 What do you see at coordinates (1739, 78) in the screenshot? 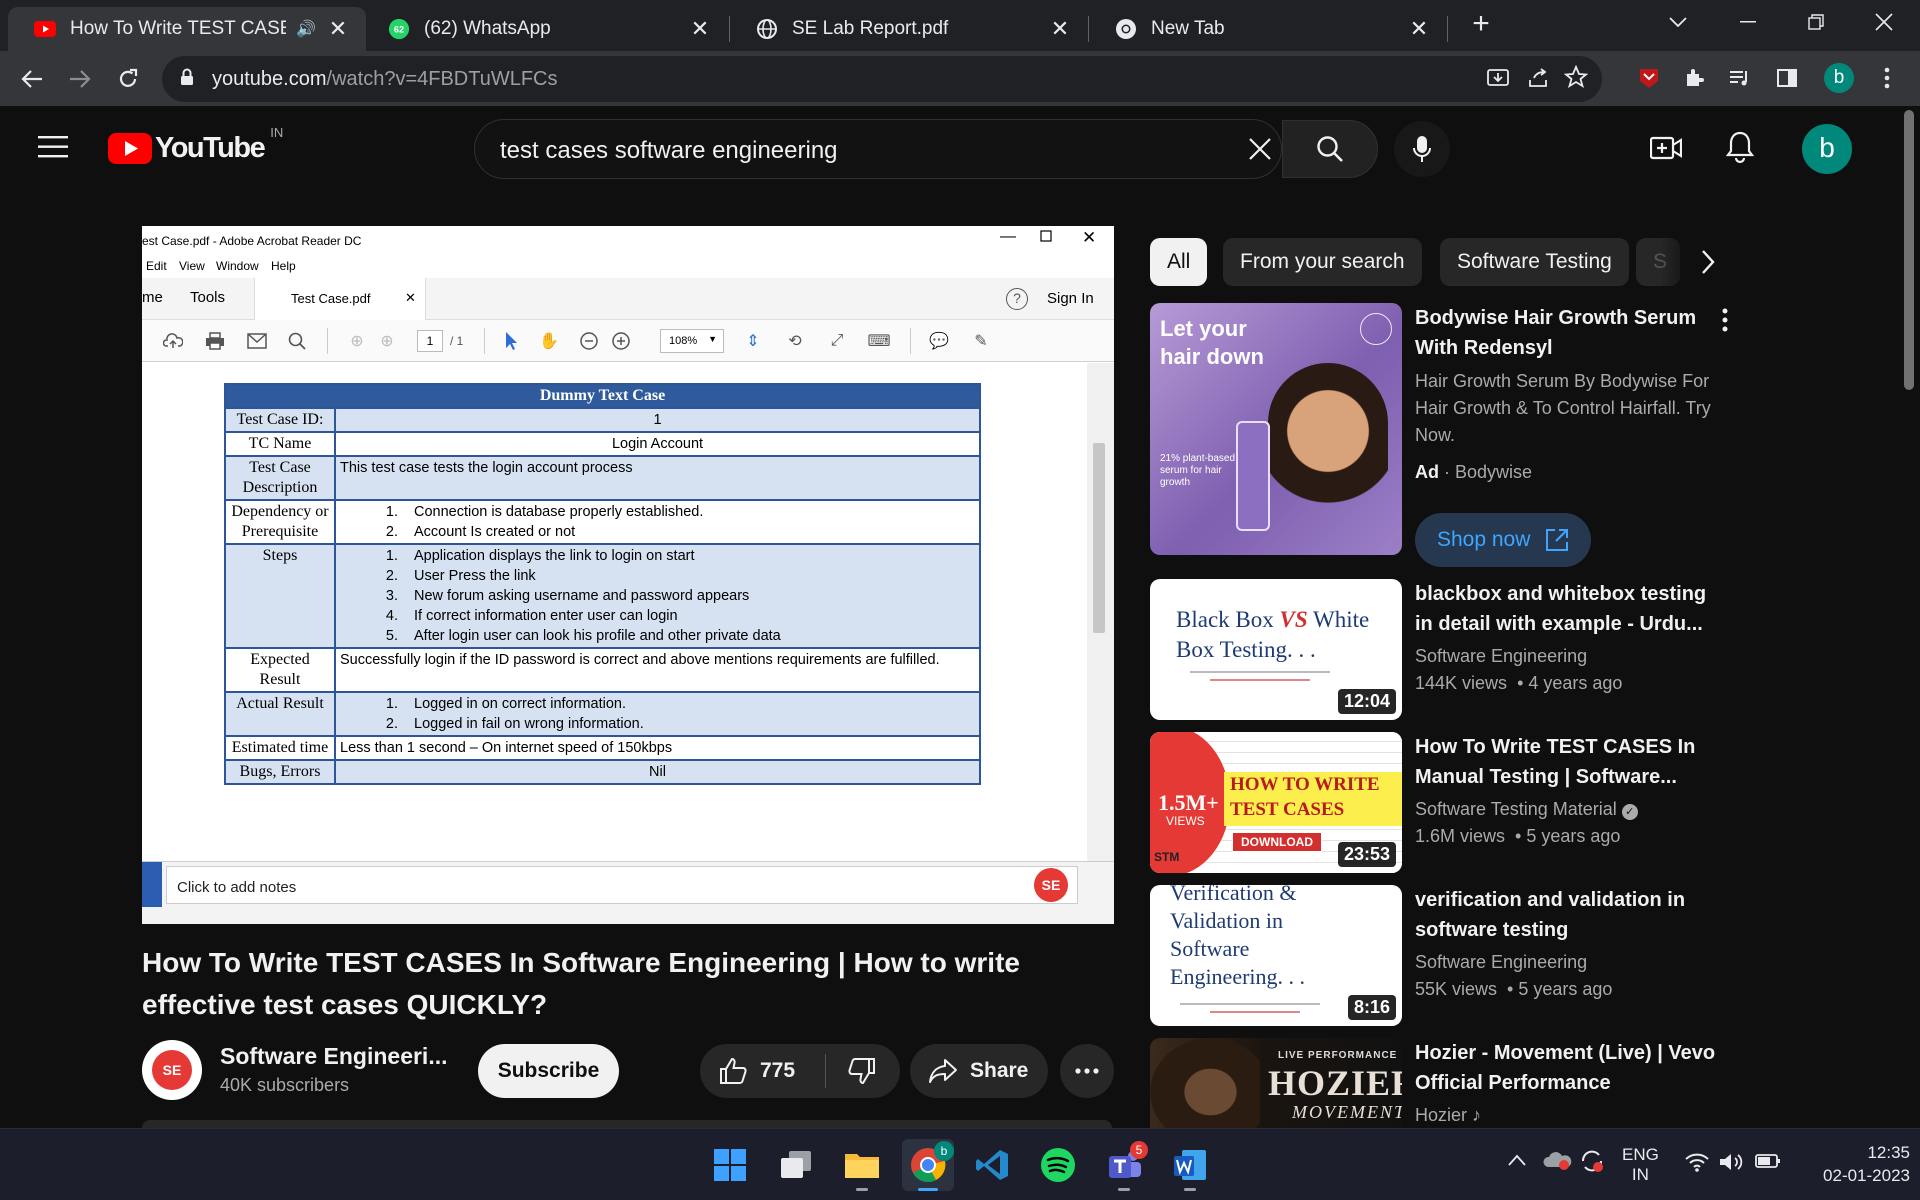
I see `media-control-icon` at bounding box center [1739, 78].